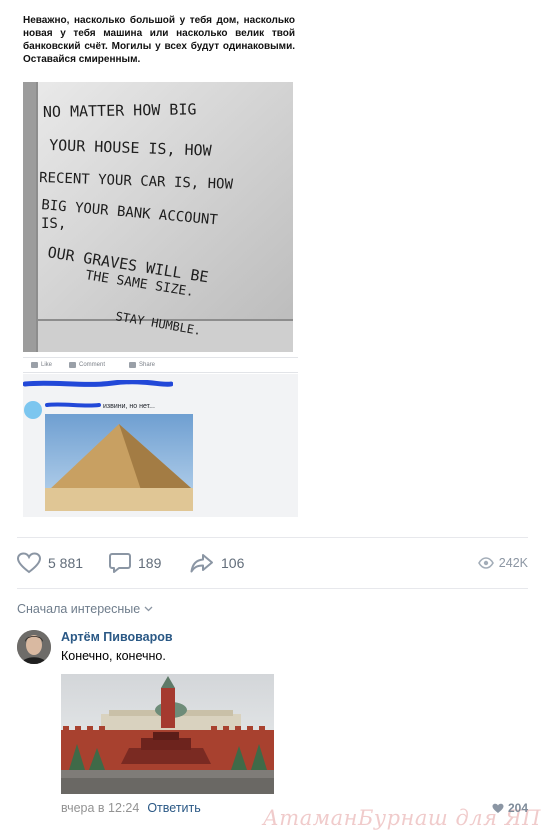 The image size is (545, 835). Describe the element at coordinates (117, 637) in the screenshot. I see `comment-author: Артём Пивоваров` at that location.